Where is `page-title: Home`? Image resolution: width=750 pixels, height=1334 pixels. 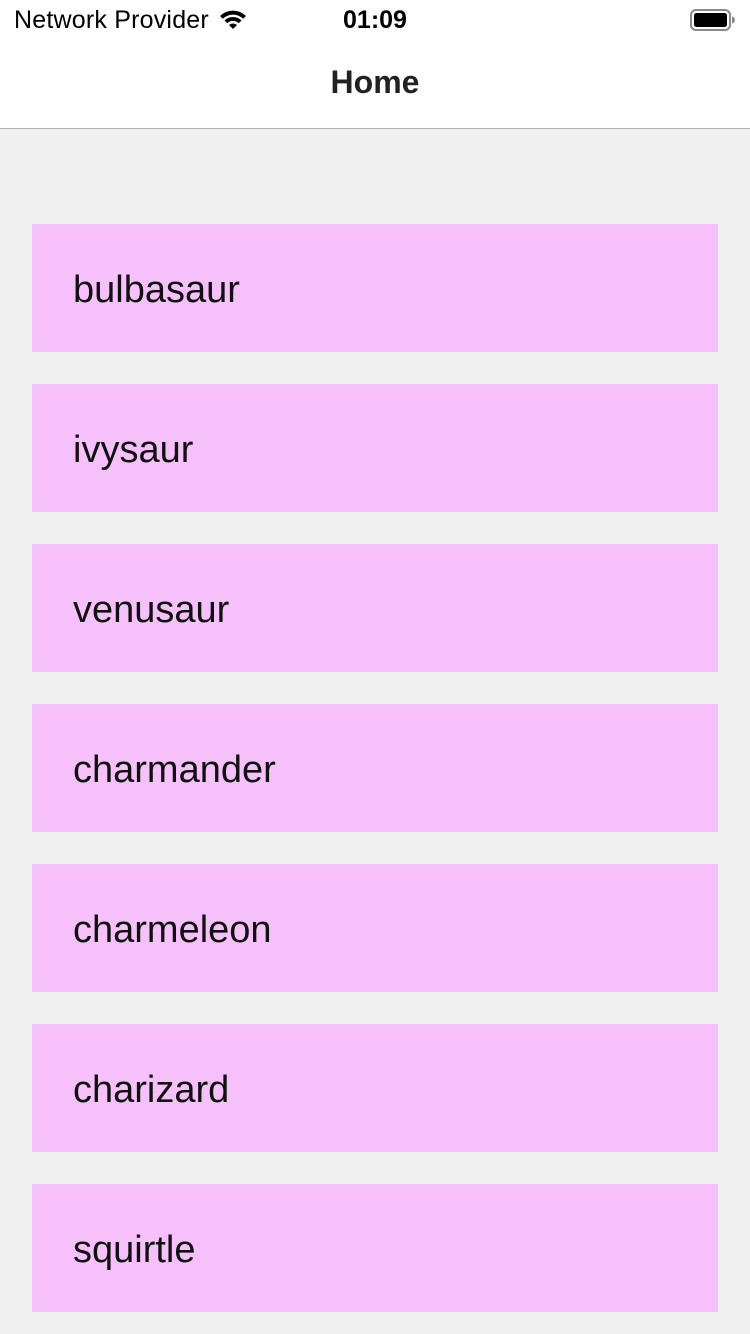 page-title: Home is located at coordinates (375, 82).